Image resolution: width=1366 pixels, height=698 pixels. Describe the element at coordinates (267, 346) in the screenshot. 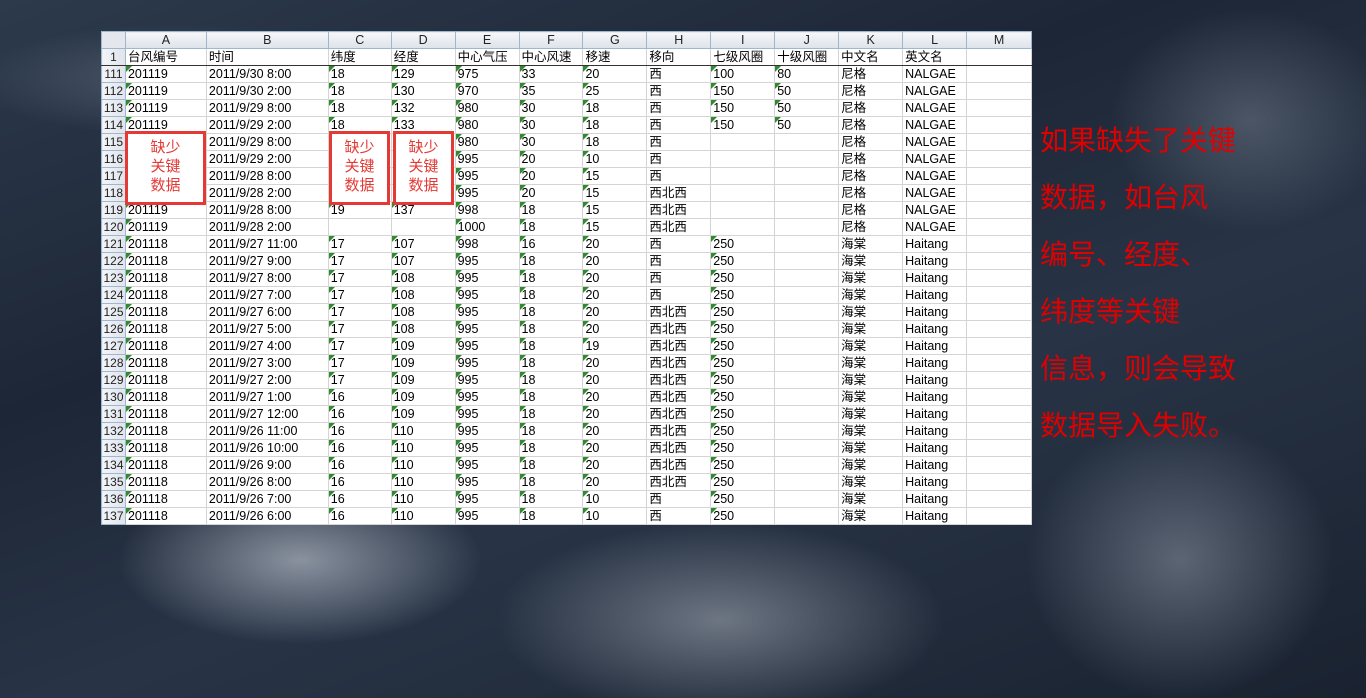

I see `table-cell: 2011/9/27 4:00` at that location.